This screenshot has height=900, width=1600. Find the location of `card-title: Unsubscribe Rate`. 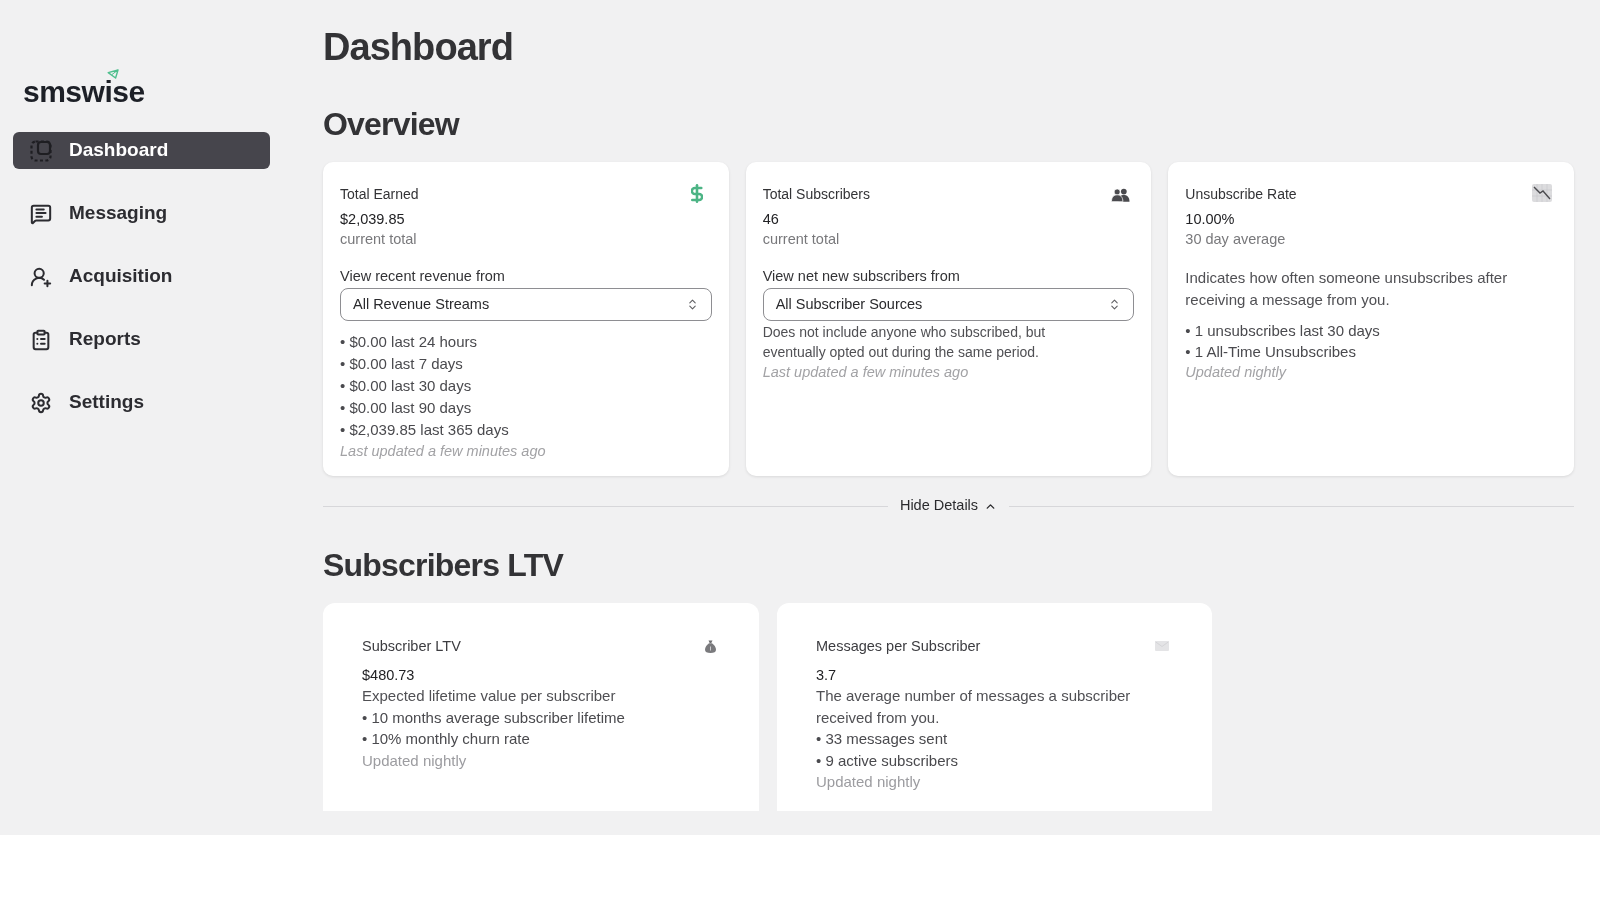

card-title: Unsubscribe Rate is located at coordinates (1241, 194).